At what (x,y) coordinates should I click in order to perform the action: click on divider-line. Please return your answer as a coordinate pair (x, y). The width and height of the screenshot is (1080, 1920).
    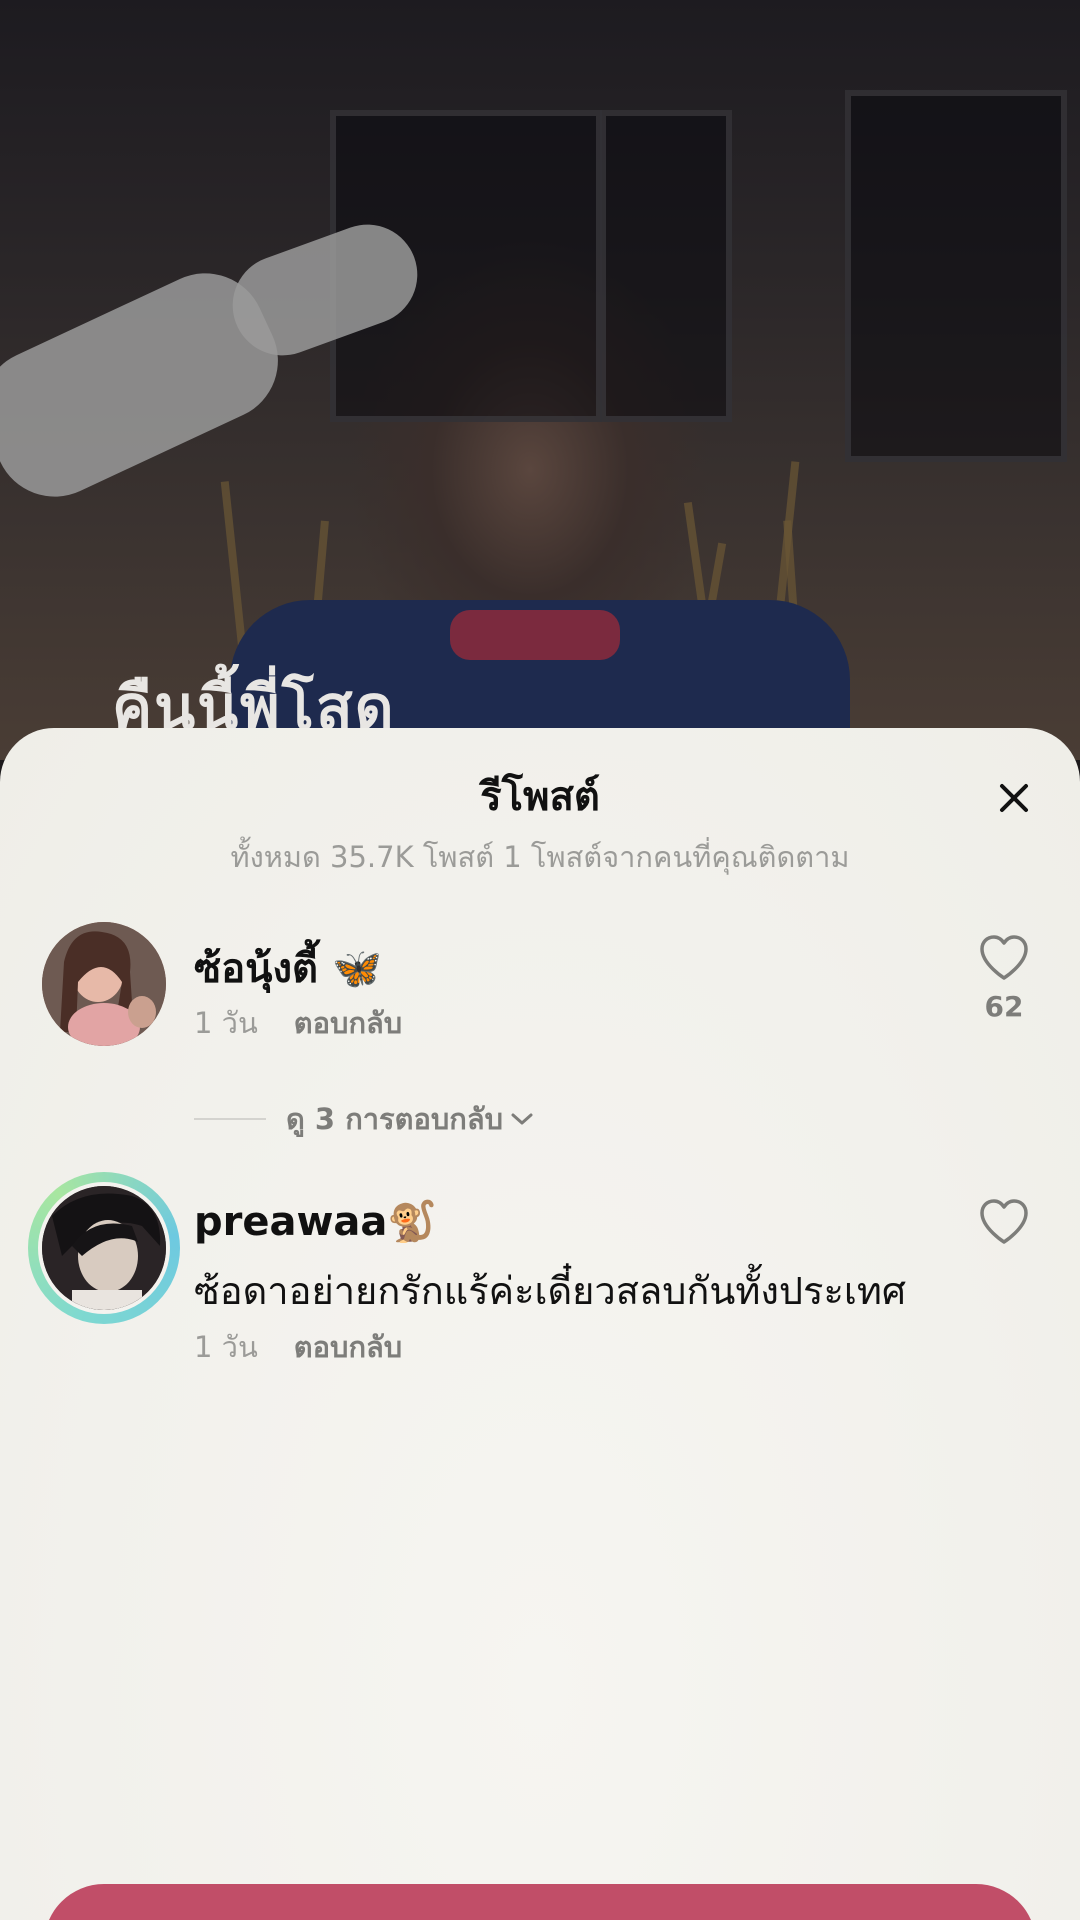
    Looking at the image, I should click on (230, 1119).